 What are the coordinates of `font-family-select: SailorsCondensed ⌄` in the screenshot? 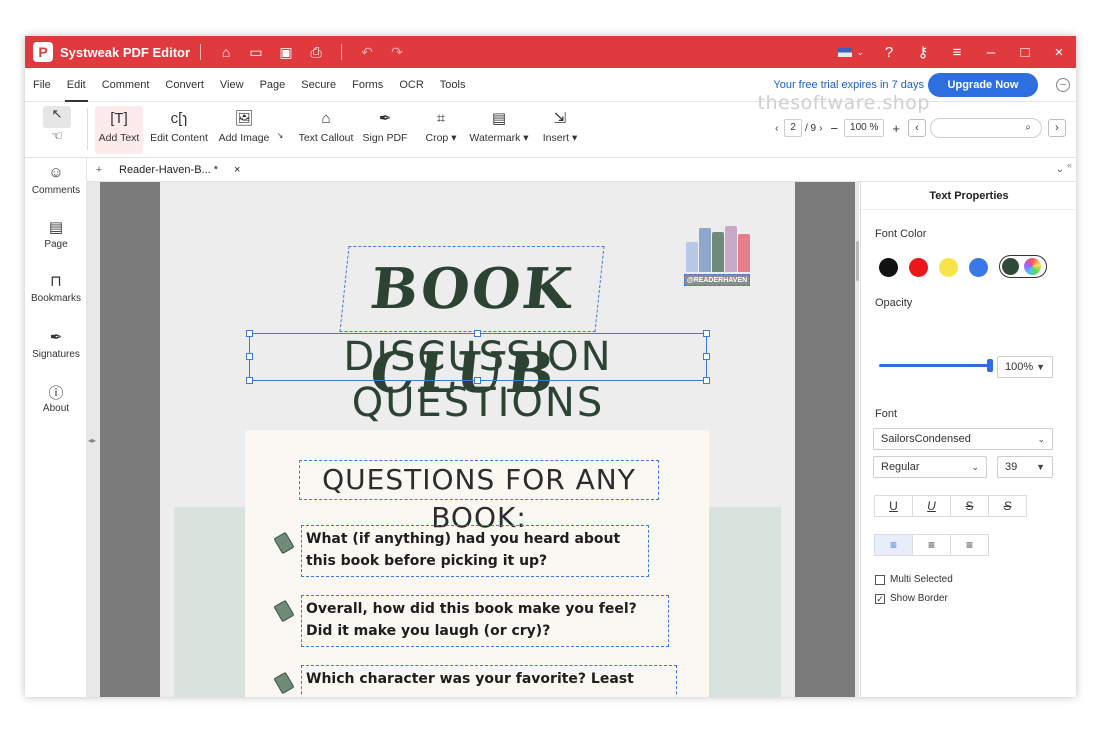 It's located at (963, 439).